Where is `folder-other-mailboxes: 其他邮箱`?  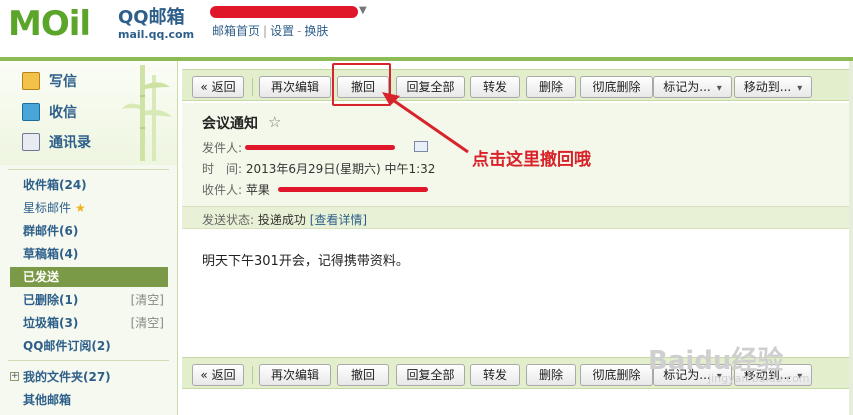 folder-other-mailboxes: 其他邮箱 is located at coordinates (89, 400).